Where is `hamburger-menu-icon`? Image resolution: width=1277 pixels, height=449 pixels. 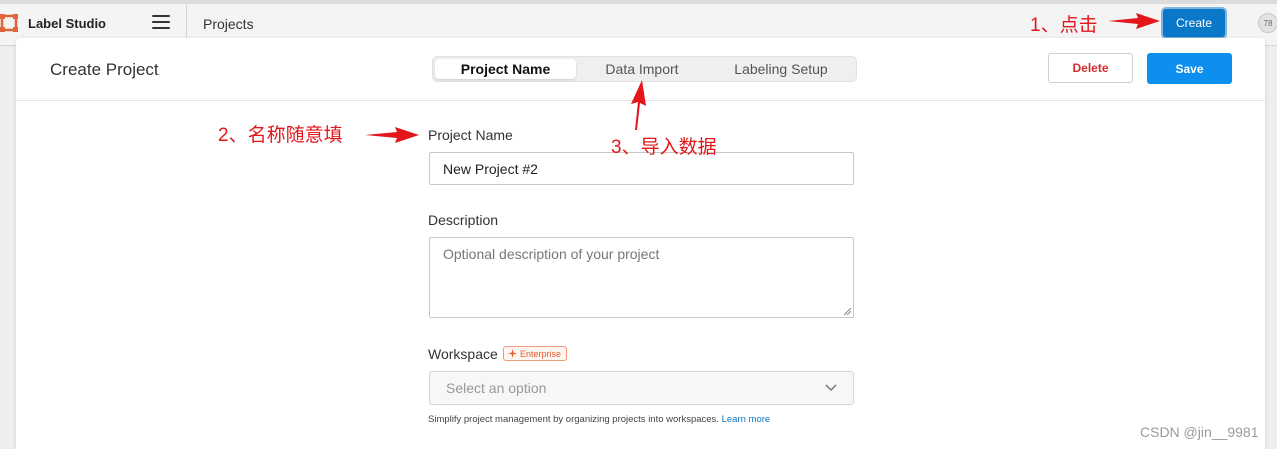
hamburger-menu-icon is located at coordinates (161, 23).